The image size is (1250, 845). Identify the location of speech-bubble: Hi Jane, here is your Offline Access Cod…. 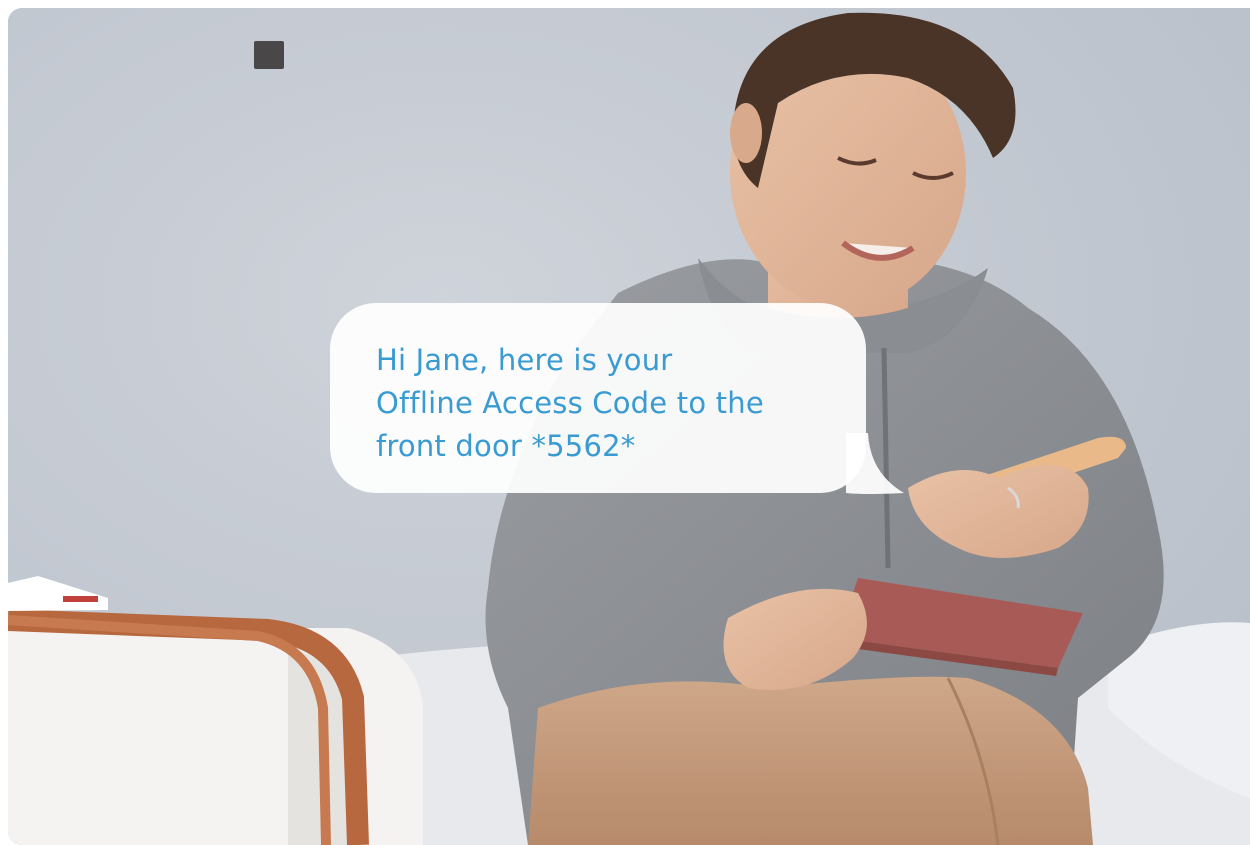
(598, 398).